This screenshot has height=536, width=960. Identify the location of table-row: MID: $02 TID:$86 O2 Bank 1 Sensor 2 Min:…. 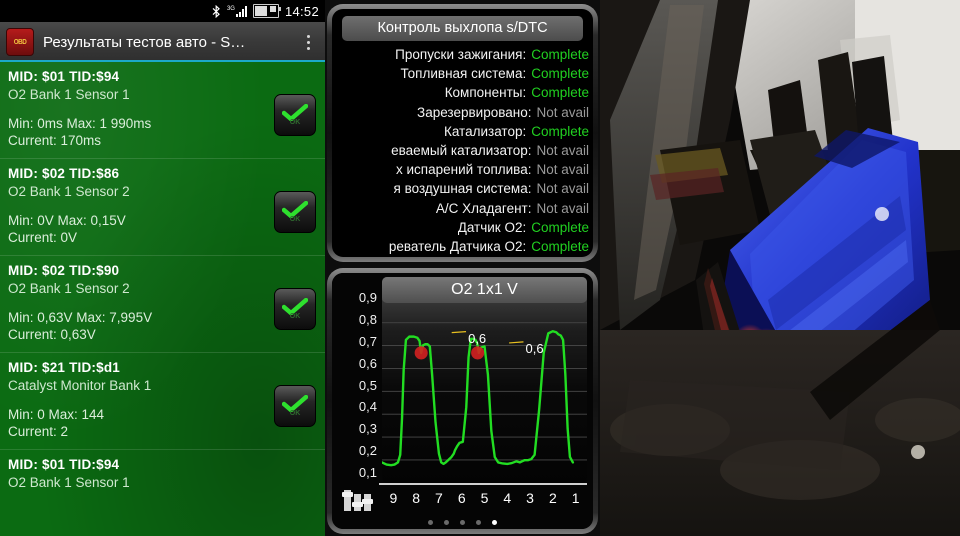
(162, 207).